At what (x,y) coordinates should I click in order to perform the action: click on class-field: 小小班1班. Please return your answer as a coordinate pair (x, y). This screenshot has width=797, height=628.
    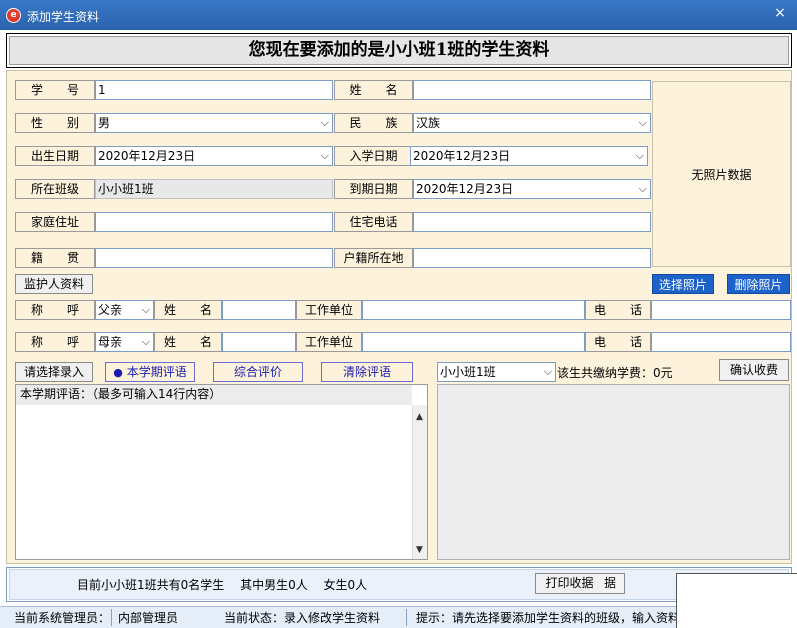
    Looking at the image, I should click on (214, 189).